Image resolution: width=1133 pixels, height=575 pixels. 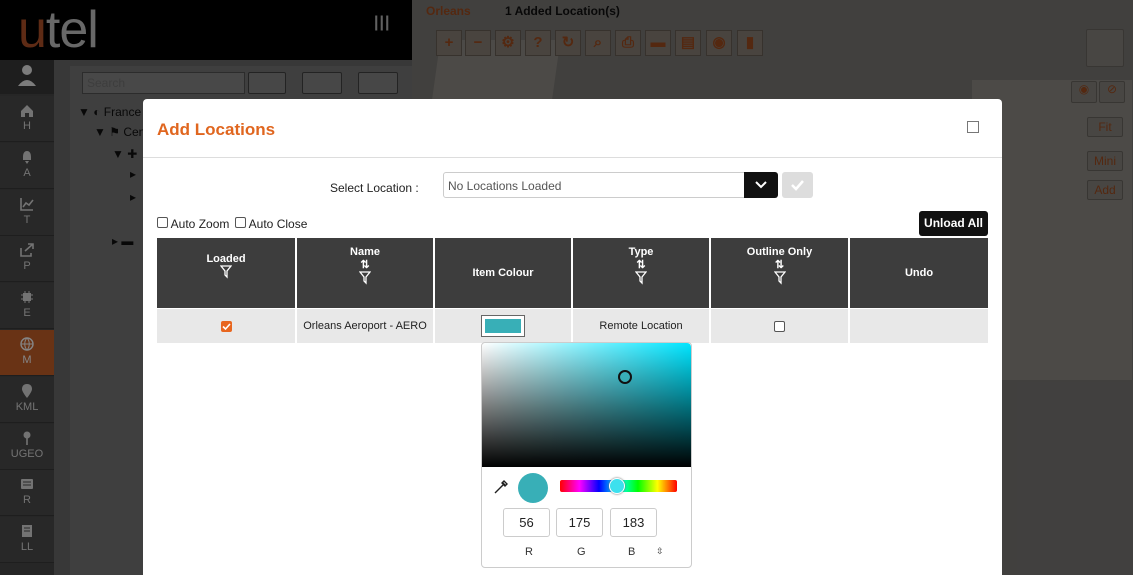 What do you see at coordinates (374, 188) in the screenshot?
I see `select-location-label: Select Location :` at bounding box center [374, 188].